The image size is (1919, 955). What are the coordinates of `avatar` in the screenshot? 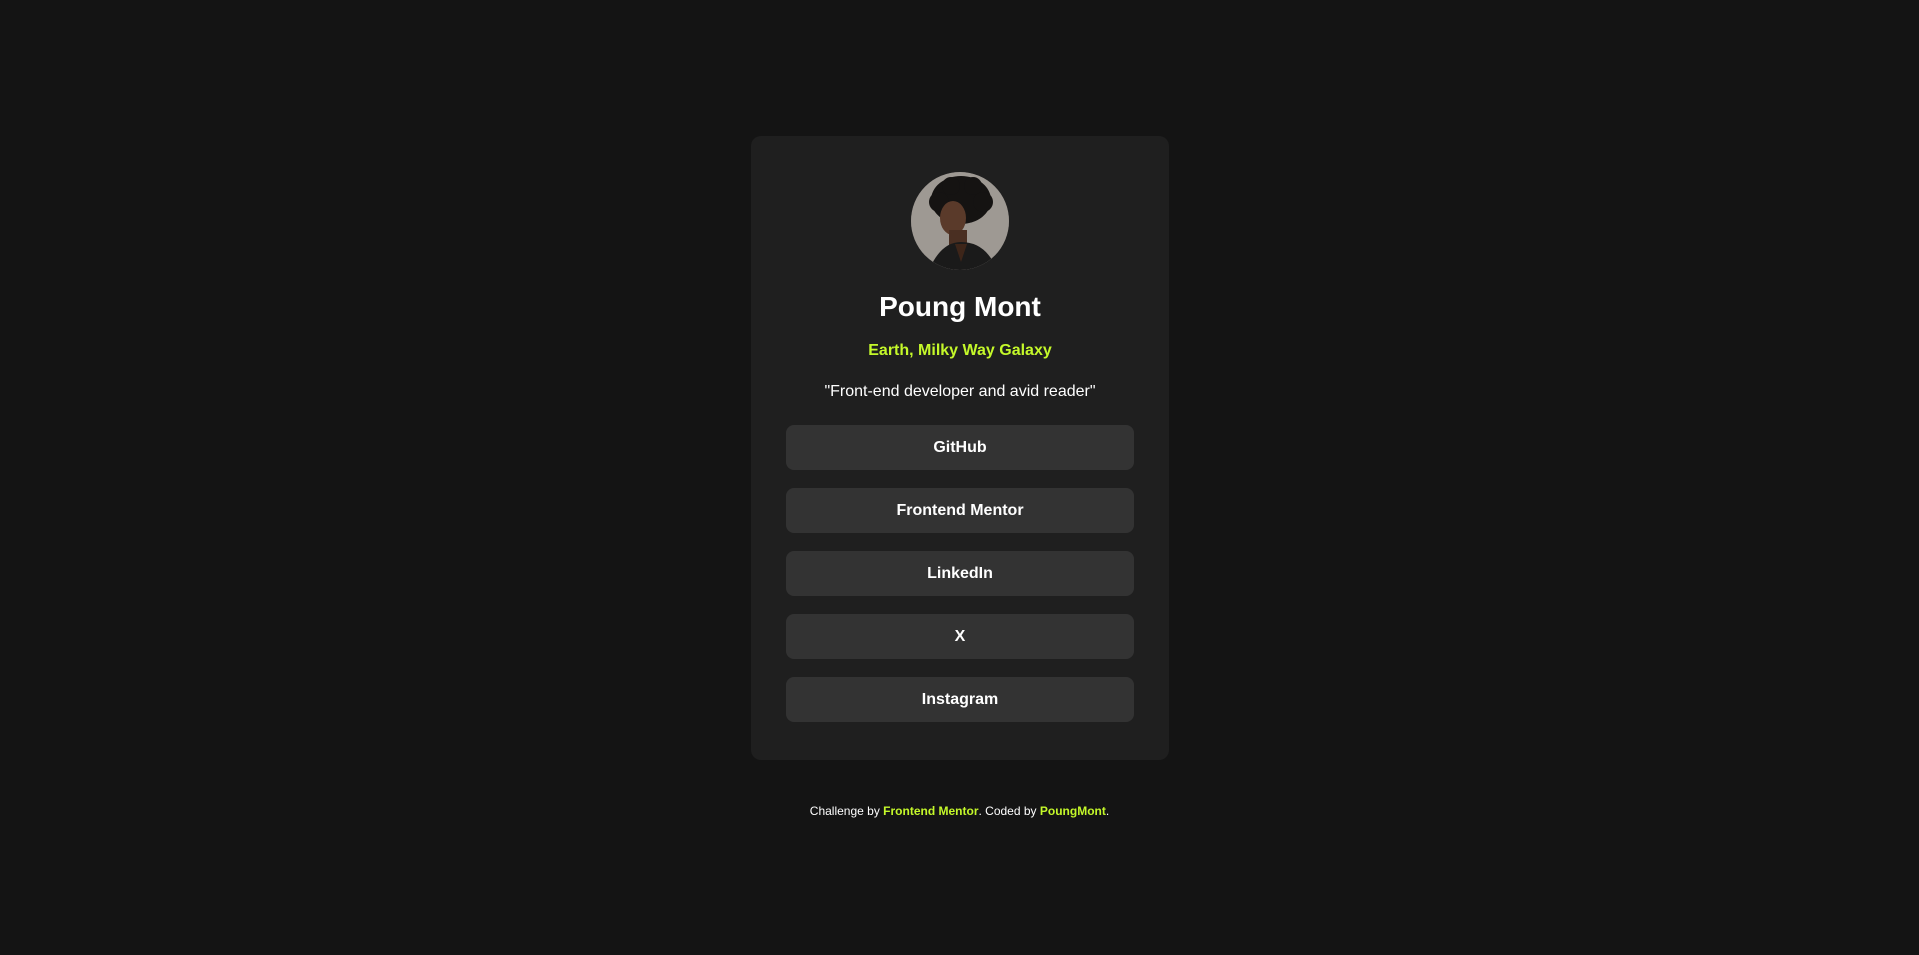 It's located at (960, 221).